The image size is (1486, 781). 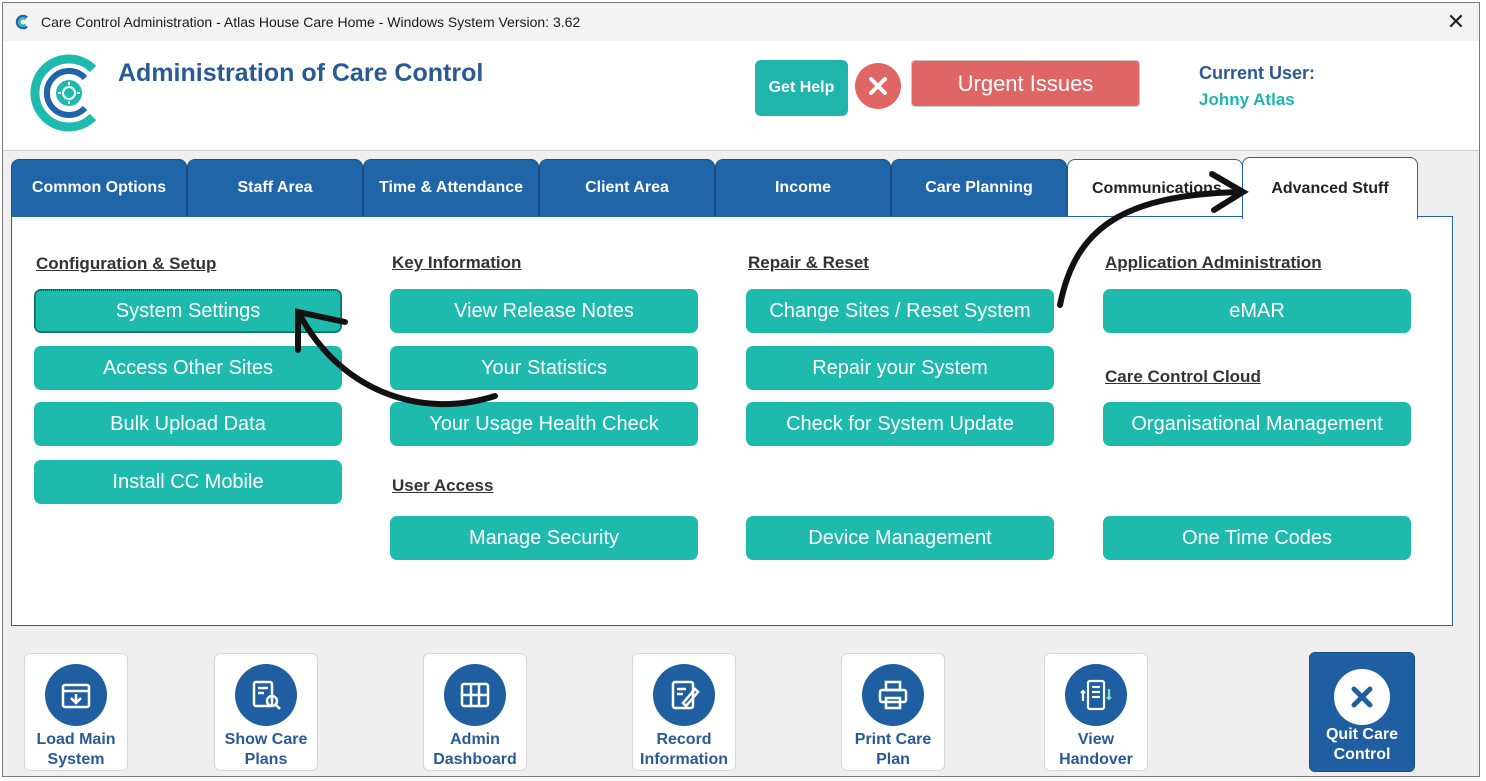 I want to click on bulk-upload-data-button: Bulk Upload Data, so click(x=188, y=424).